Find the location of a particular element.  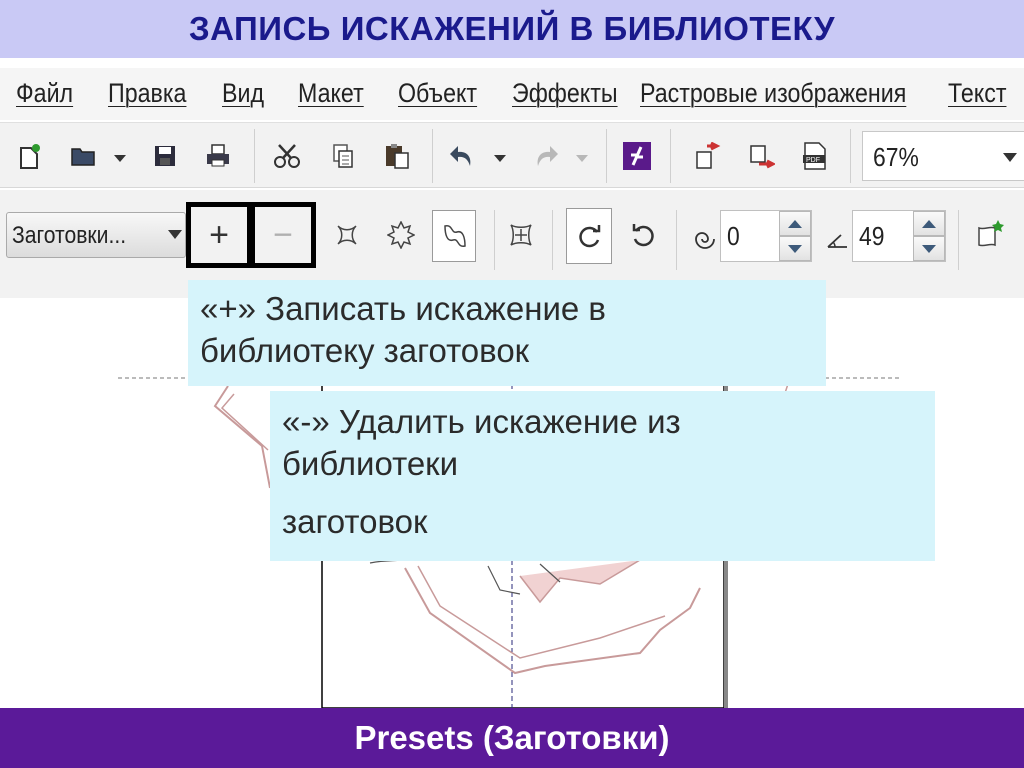

slide-title: ЗАПИСЬ ИСКАЖЕНИЙ В БИБЛИОТЕКУ is located at coordinates (512, 28).